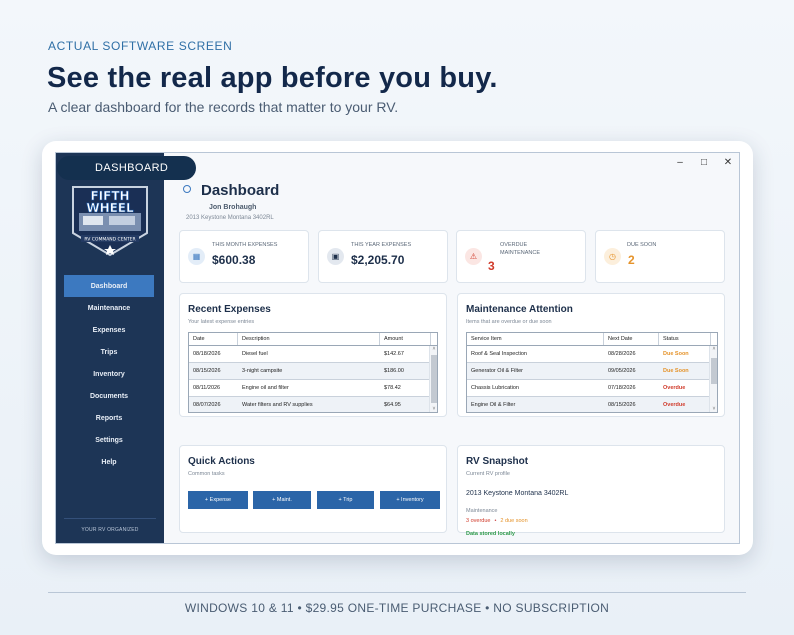 The height and width of the screenshot is (635, 794). What do you see at coordinates (229, 309) in the screenshot?
I see `card-title: Recent Expenses` at bounding box center [229, 309].